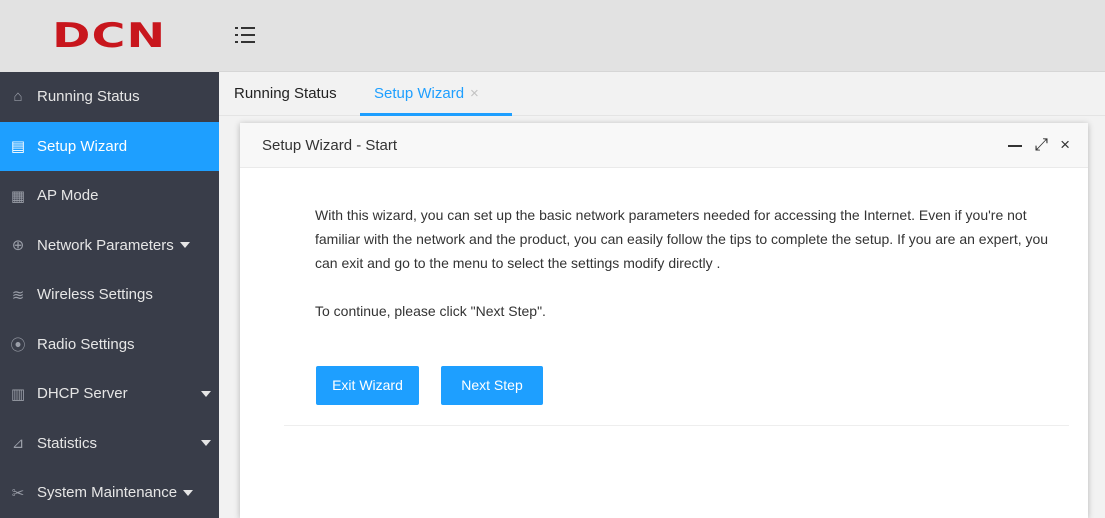  What do you see at coordinates (330, 145) in the screenshot?
I see `dialog-title: Setup Wizard - Start` at bounding box center [330, 145].